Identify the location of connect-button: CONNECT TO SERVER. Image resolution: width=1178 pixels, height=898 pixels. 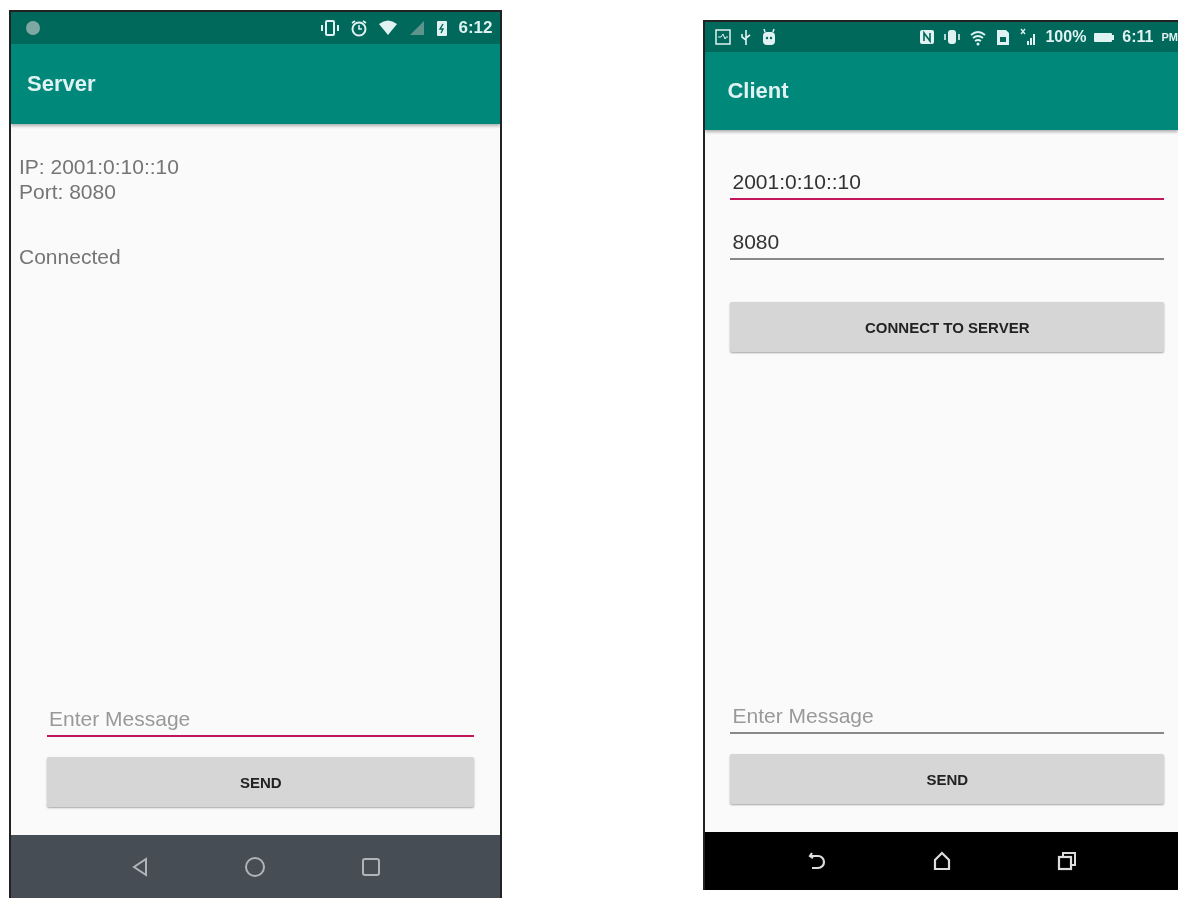
(947, 327).